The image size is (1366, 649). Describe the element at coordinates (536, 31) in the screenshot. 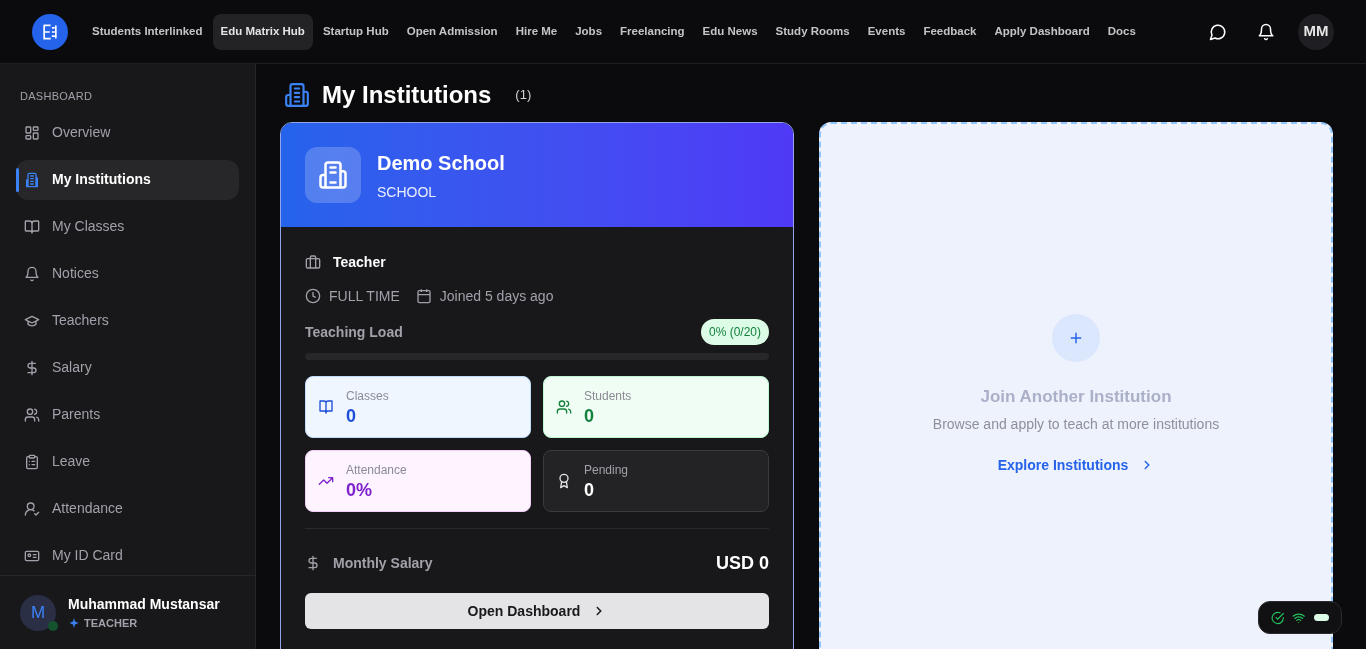

I see `nav-tab: Hire Me` at that location.